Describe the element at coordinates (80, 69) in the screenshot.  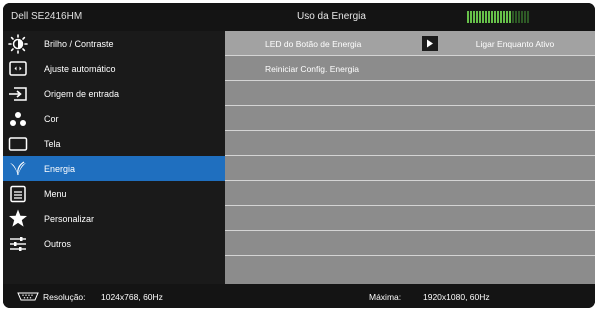
I see `sidebar-item-label: Ajuste automático` at that location.